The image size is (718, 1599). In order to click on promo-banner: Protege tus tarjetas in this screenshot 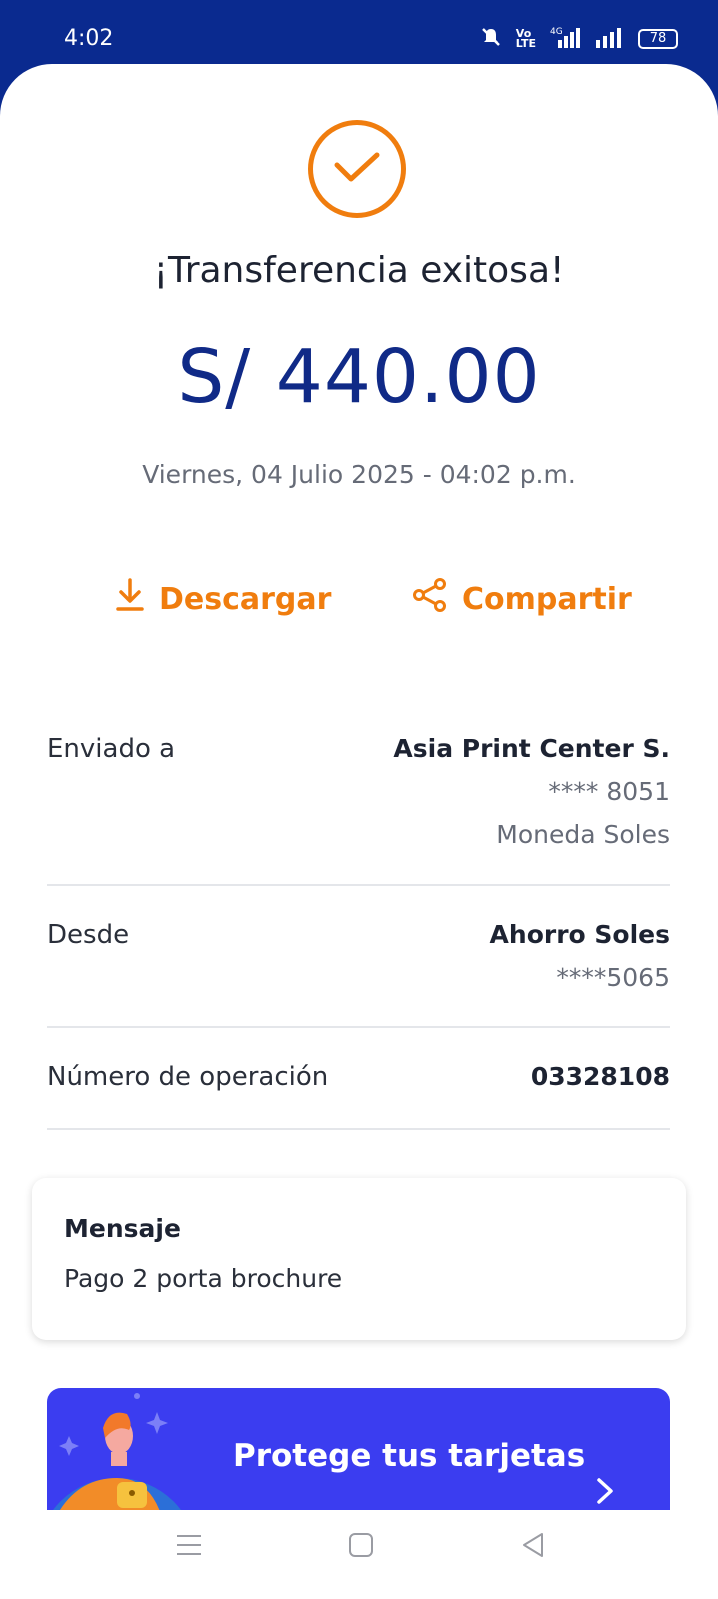, I will do `click(358, 1449)`.